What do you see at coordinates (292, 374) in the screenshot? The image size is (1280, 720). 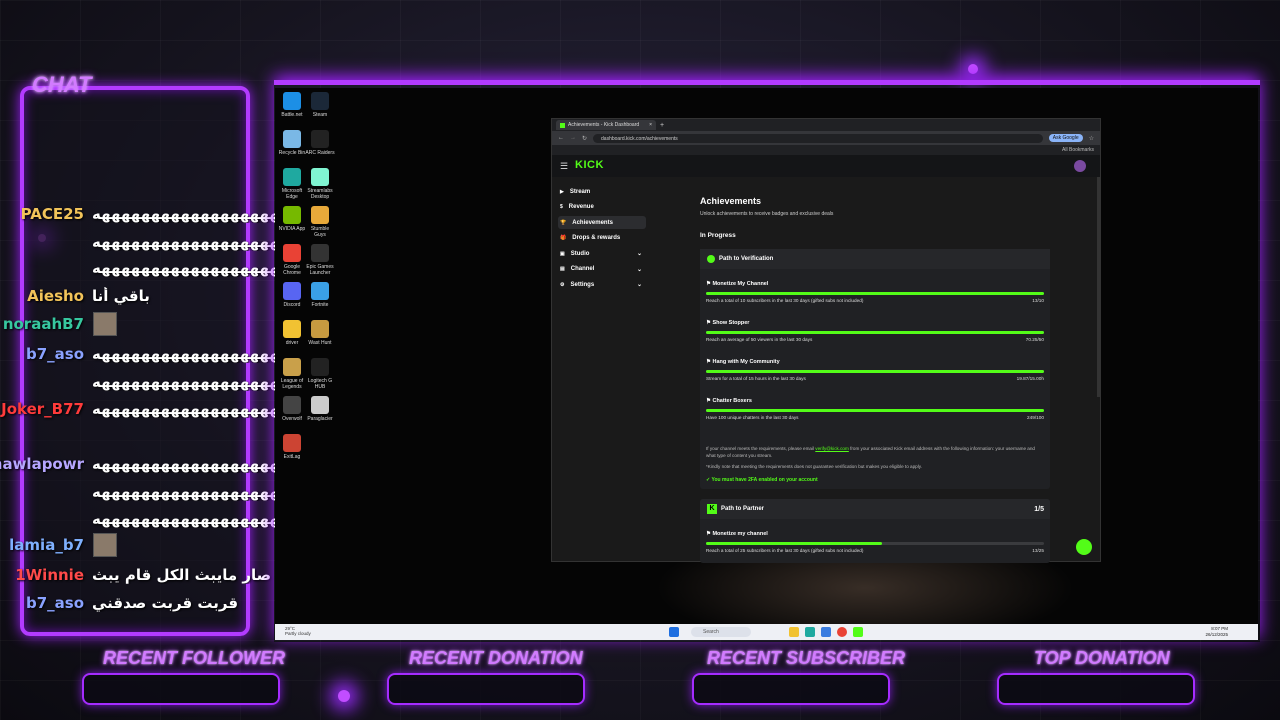 I see `desktop-icon: League of Legends` at bounding box center [292, 374].